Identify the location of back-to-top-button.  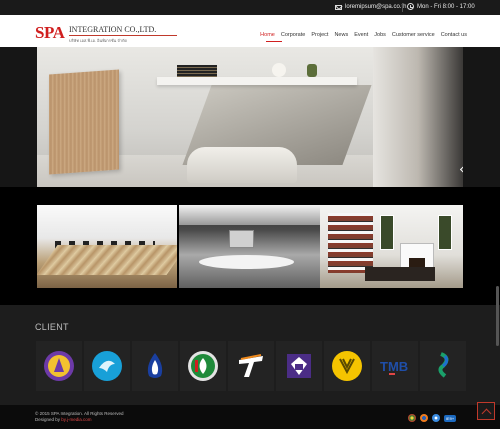
(486, 411).